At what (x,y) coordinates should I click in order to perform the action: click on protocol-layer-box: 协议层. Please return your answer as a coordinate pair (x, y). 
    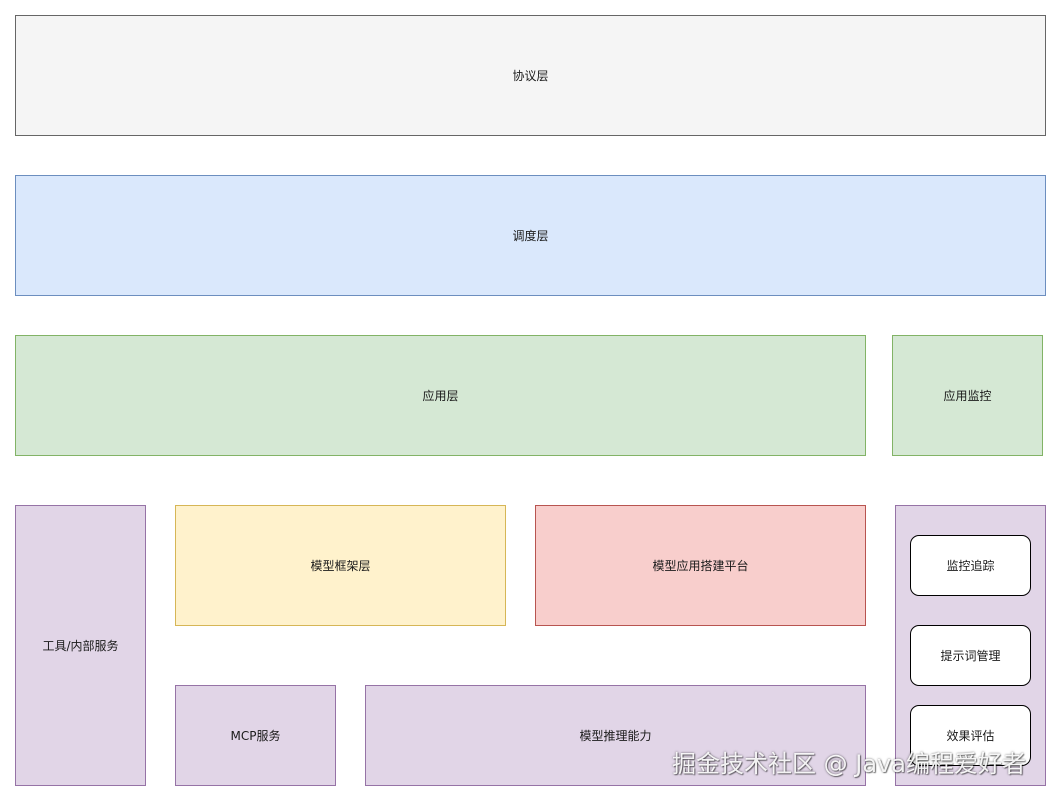
    Looking at the image, I should click on (530, 75).